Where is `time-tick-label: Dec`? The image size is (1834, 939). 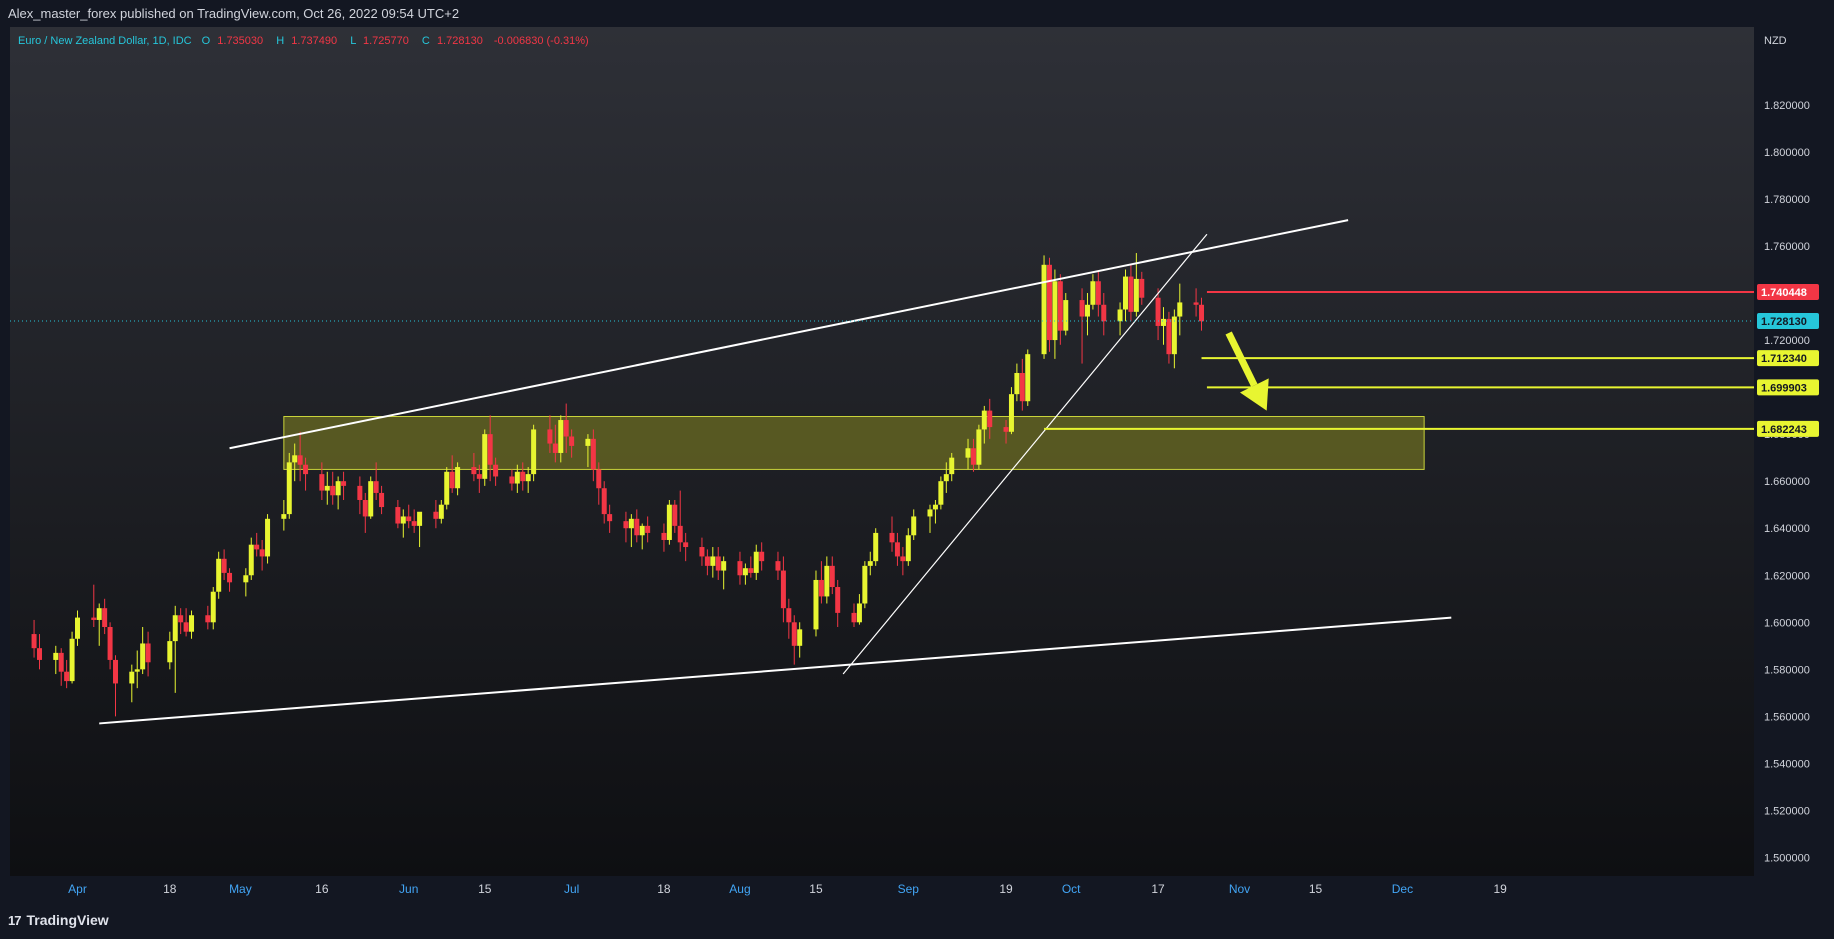 time-tick-label: Dec is located at coordinates (1402, 889).